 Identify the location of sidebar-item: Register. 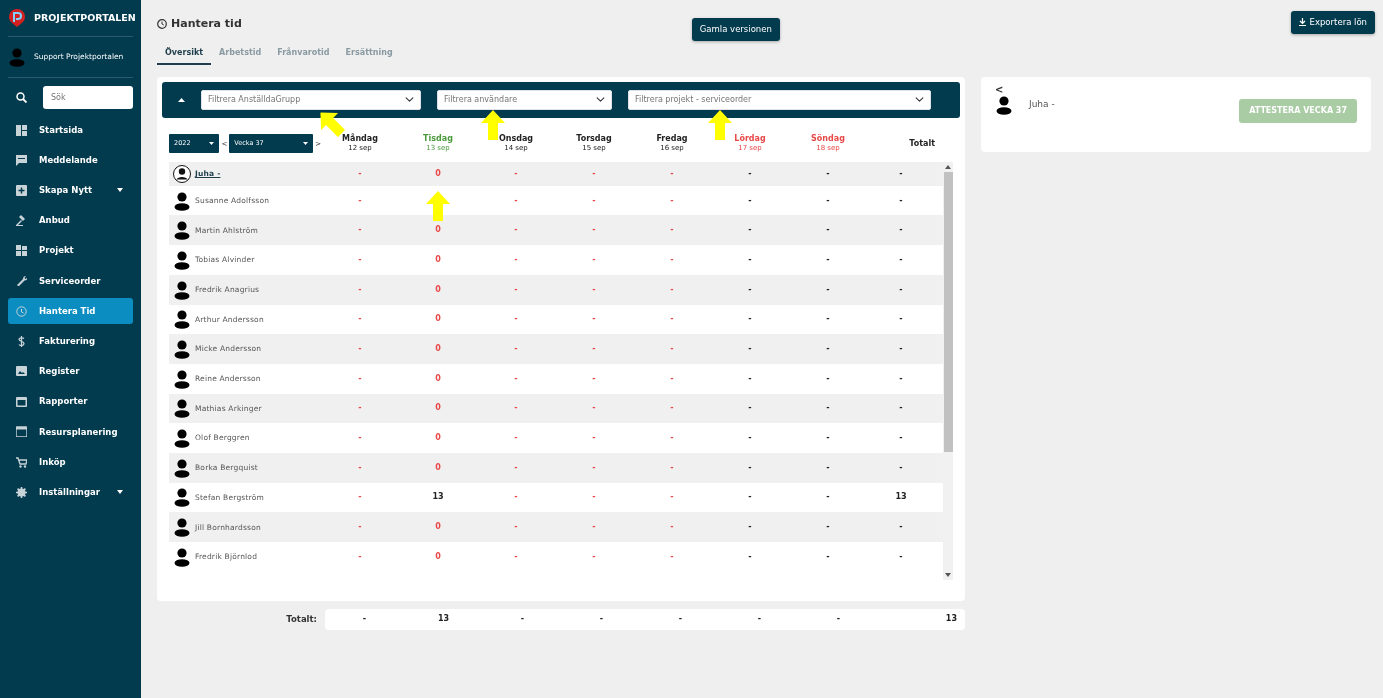
(70, 371).